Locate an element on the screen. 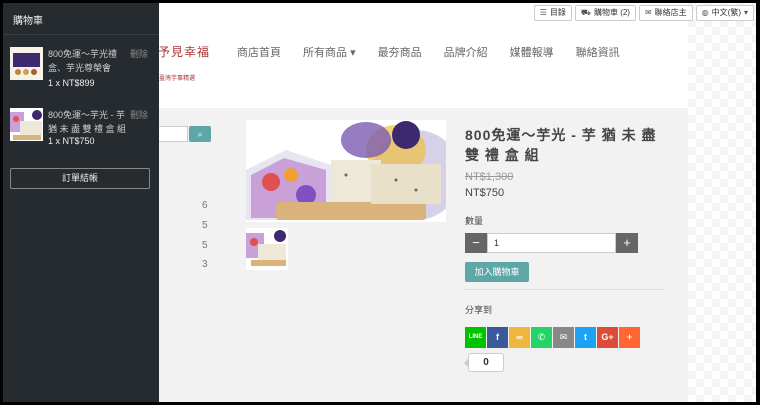 The width and height of the screenshot is (760, 405). whatsapp-icon: ✆ is located at coordinates (541, 337).